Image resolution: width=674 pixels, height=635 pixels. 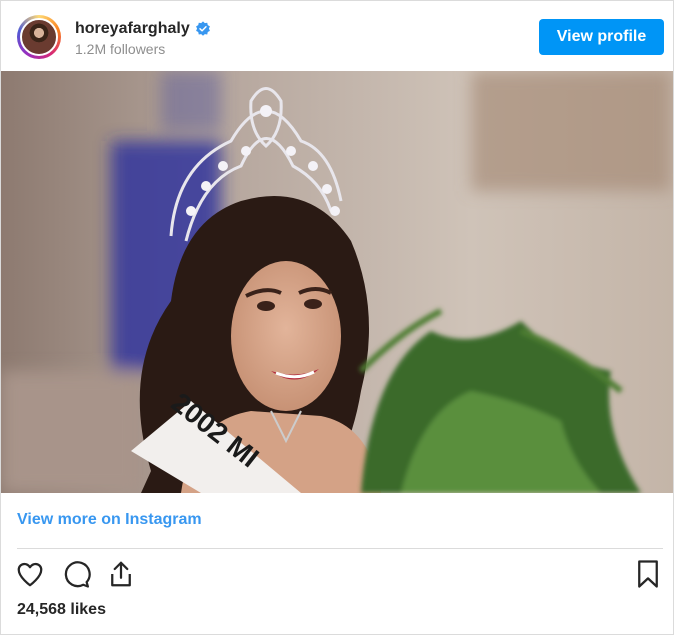 I want to click on like-button, so click(x=30, y=574).